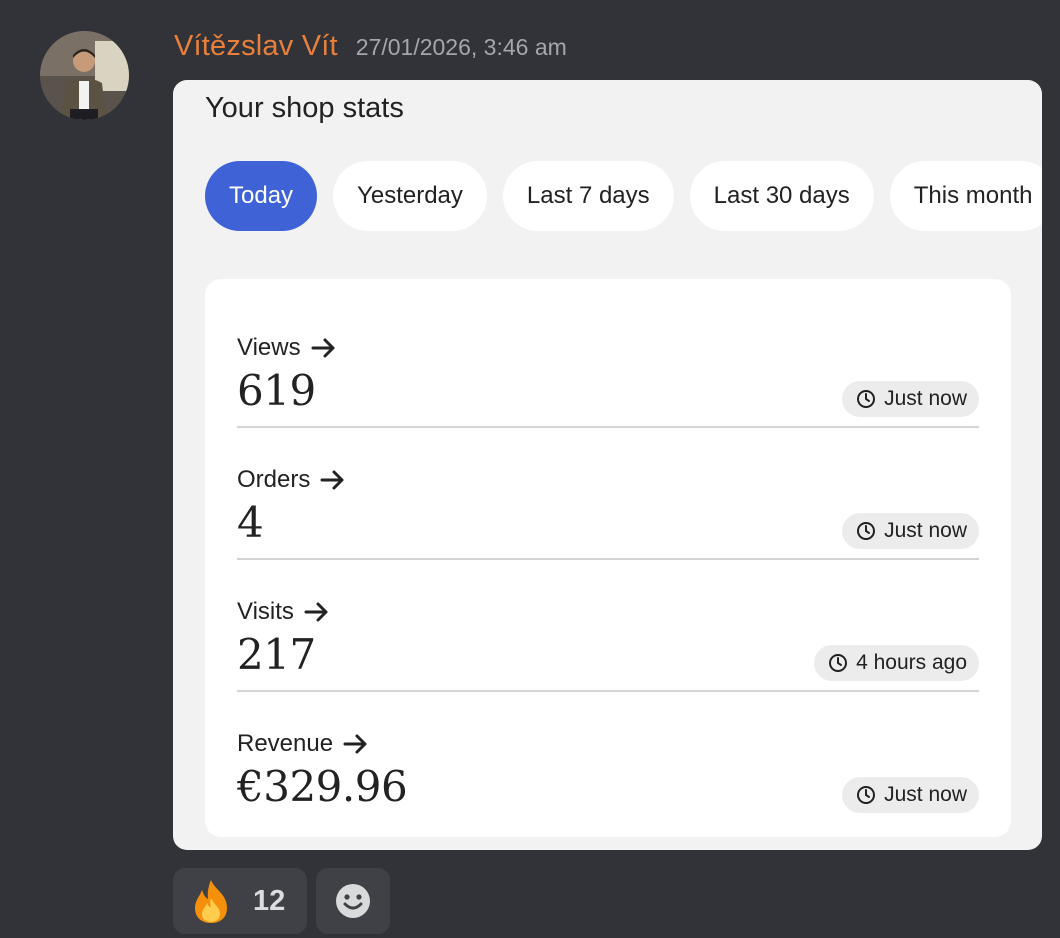  What do you see at coordinates (608, 361) in the screenshot?
I see `stat-row-views: Views 619 Just now` at bounding box center [608, 361].